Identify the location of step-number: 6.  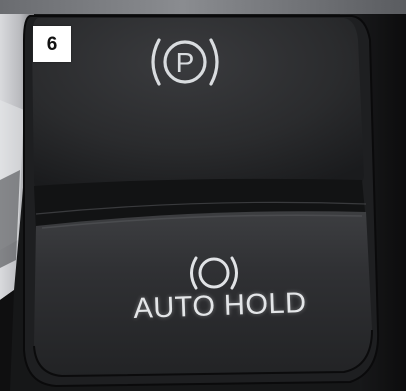
(52, 44).